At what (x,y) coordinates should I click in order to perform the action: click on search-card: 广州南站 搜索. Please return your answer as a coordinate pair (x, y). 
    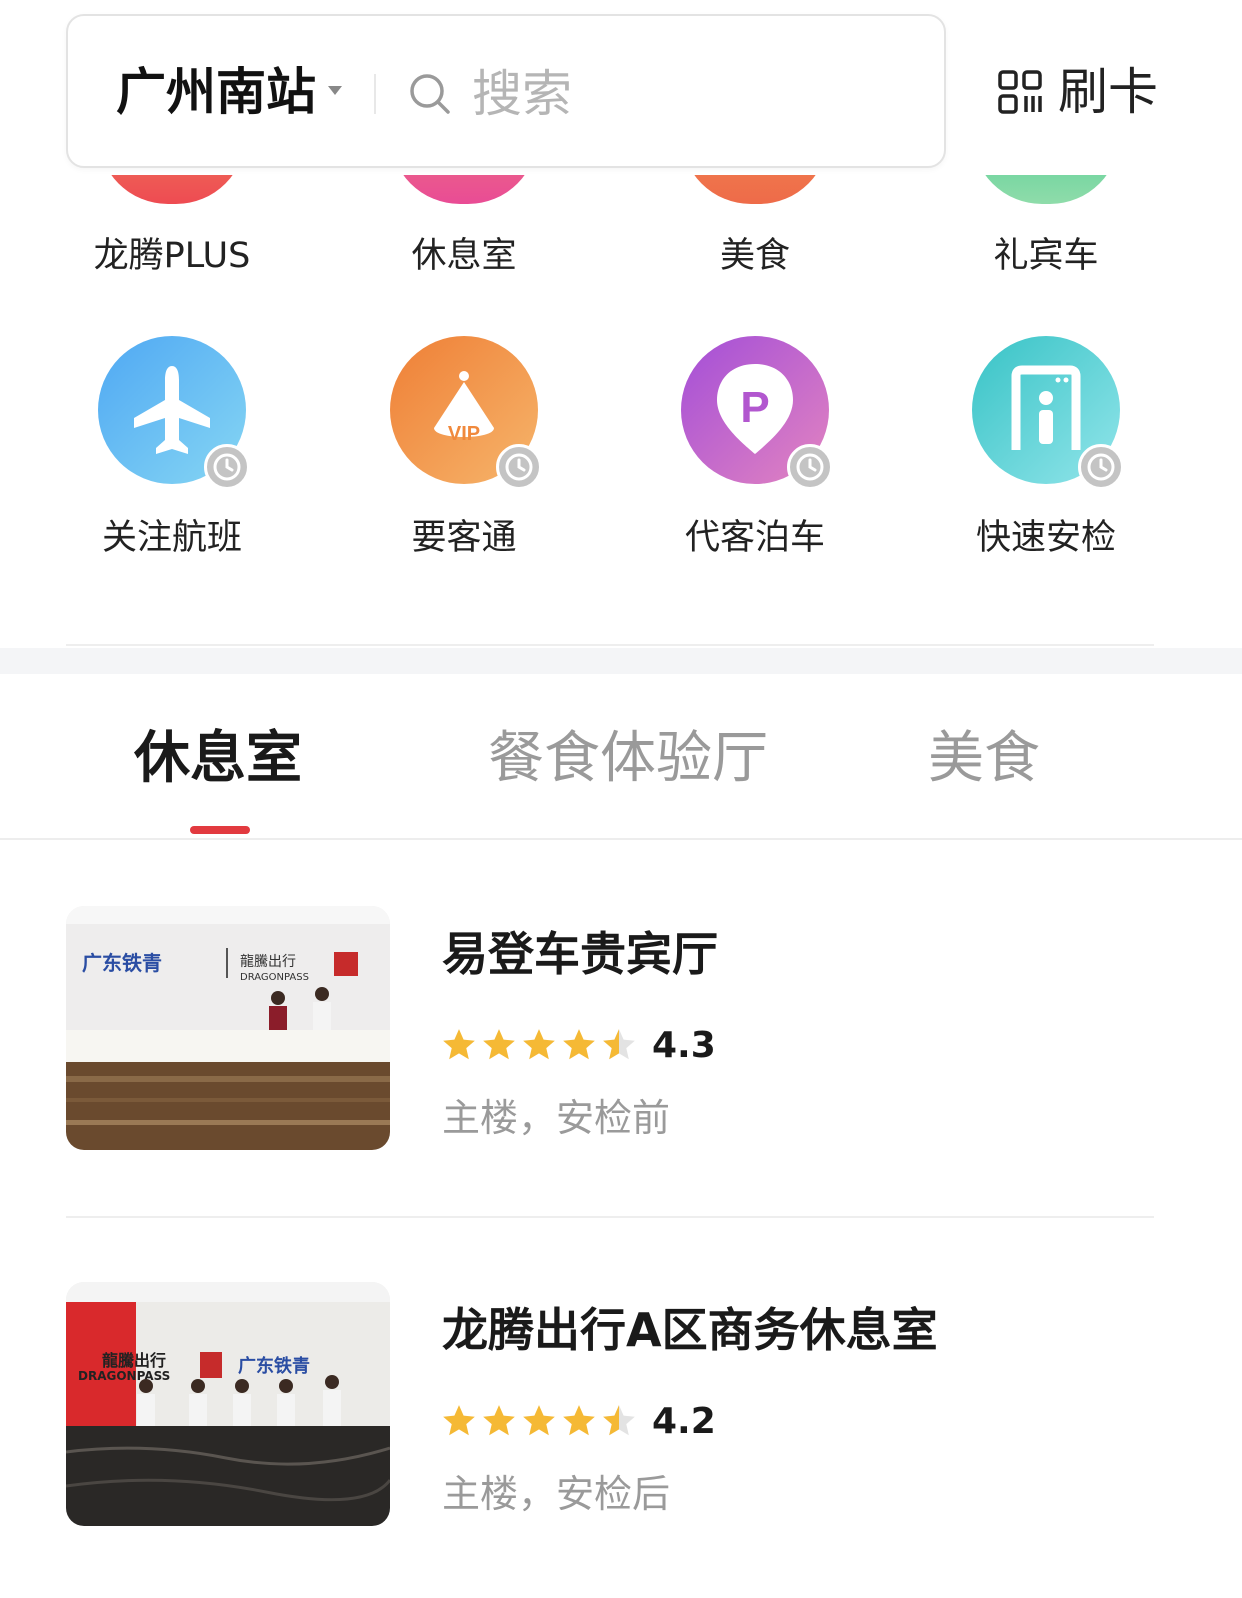
    Looking at the image, I should click on (506, 91).